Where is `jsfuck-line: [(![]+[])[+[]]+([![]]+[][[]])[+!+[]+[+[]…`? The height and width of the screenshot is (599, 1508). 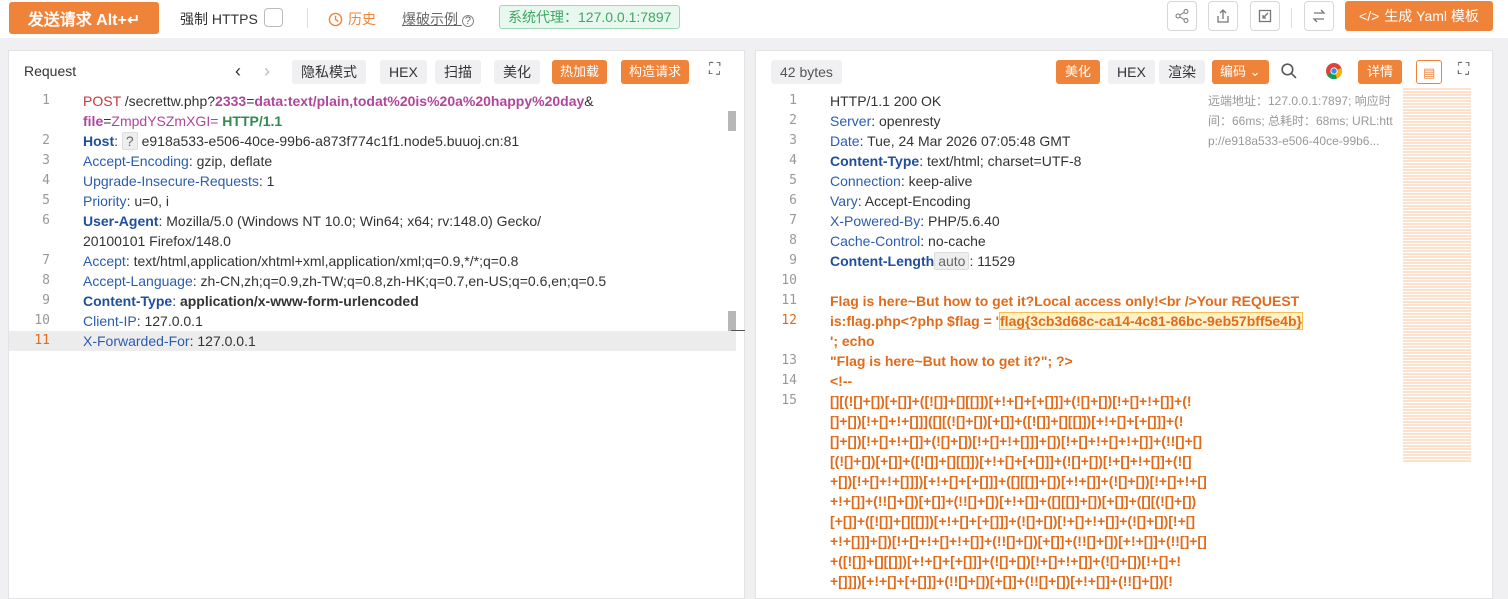
jsfuck-line: [(![]+[])[+[]]+([![]]+[][[]])[+!+[]+[+[]… is located at coordinates (1011, 461).